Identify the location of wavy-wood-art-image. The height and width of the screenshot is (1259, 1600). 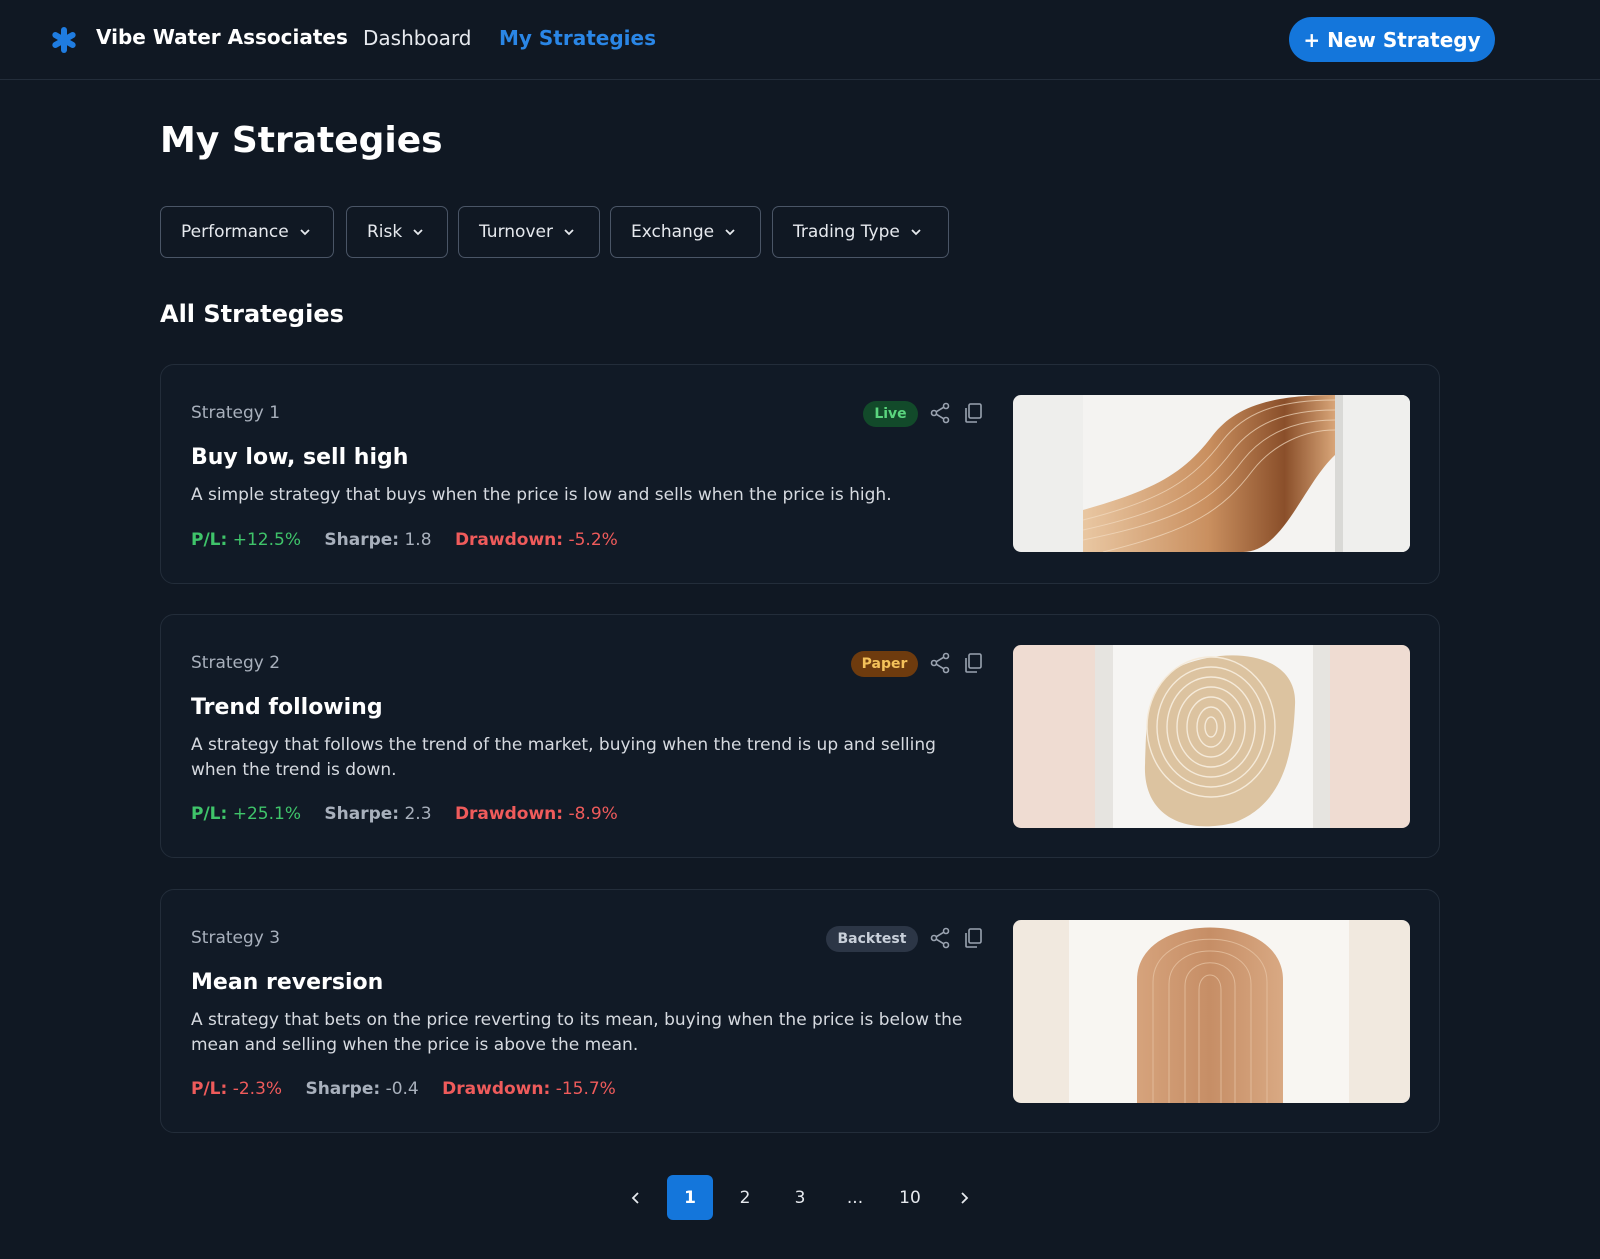
(1211, 473).